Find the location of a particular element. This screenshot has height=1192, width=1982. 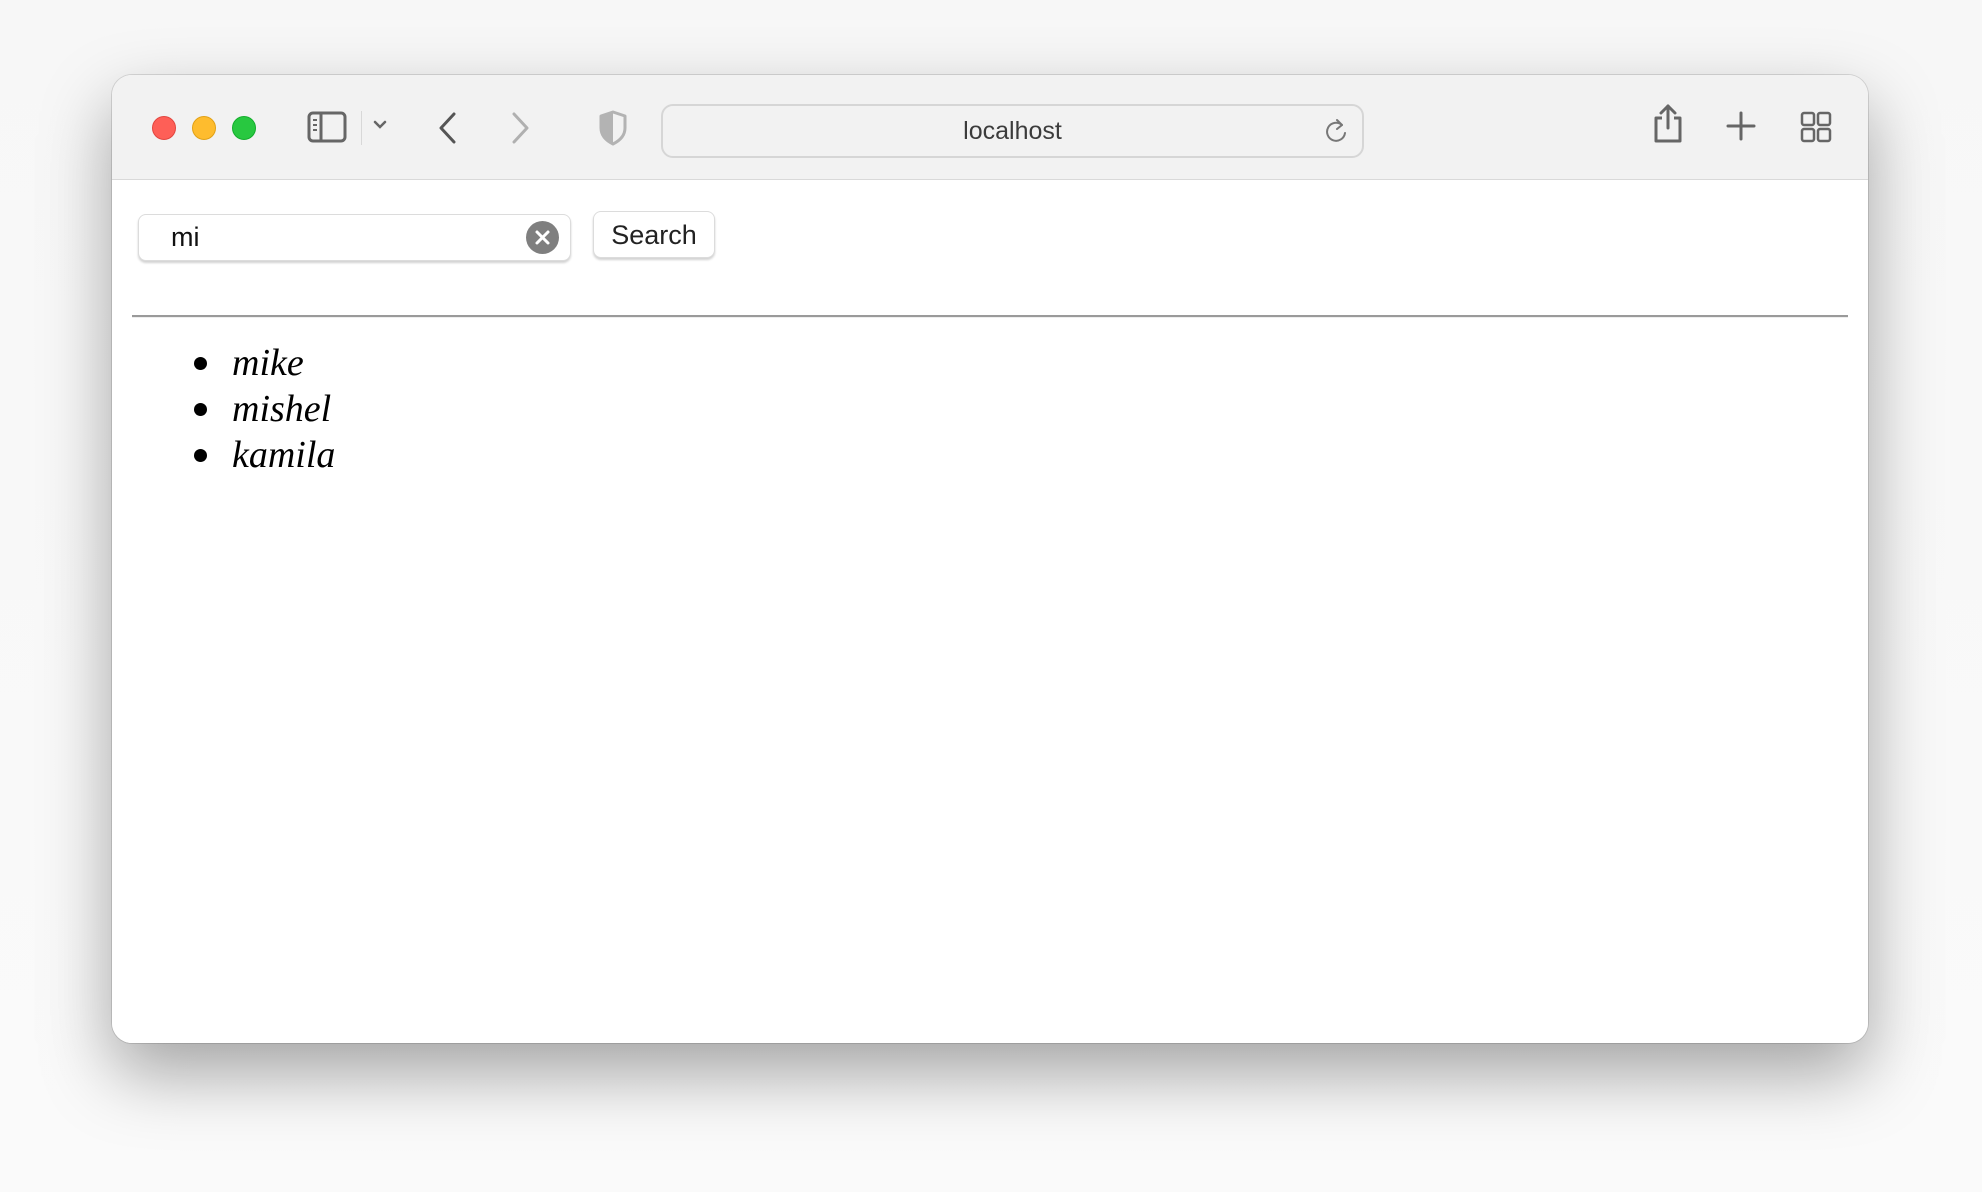

close-window-button is located at coordinates (164, 128).